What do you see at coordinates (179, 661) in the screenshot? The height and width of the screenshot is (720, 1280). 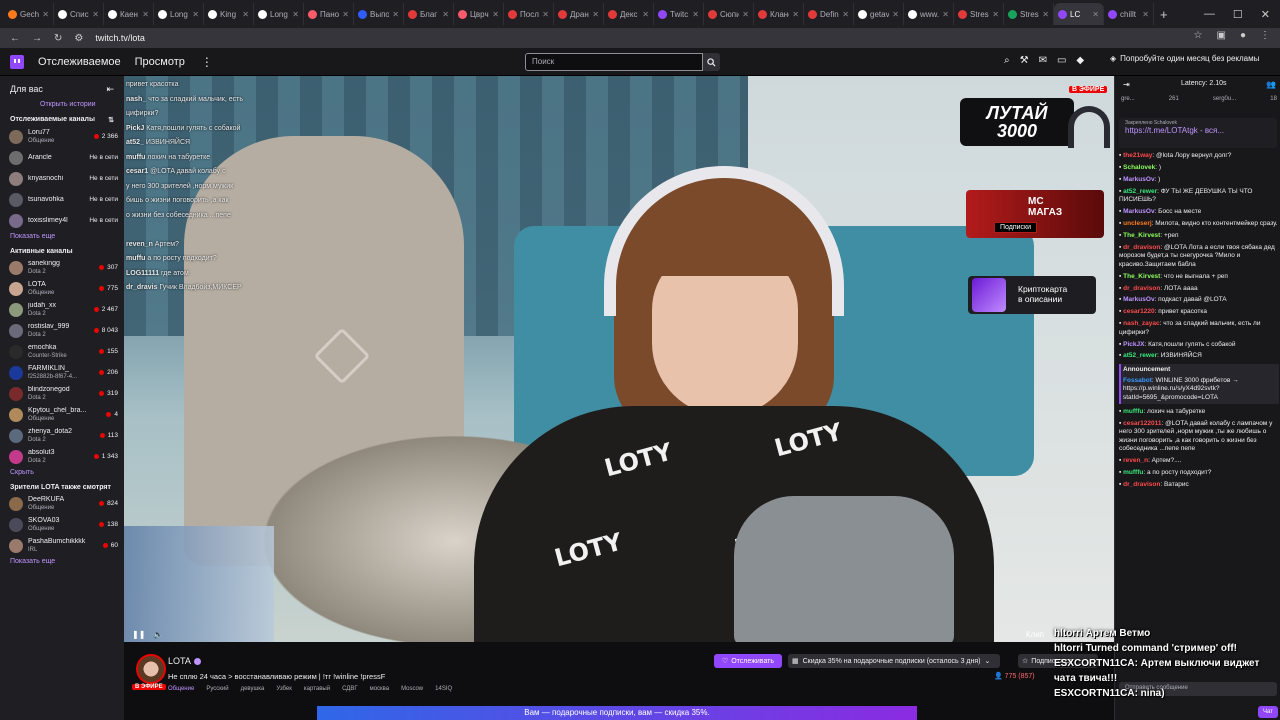 I see `channel-name: LOTA` at bounding box center [179, 661].